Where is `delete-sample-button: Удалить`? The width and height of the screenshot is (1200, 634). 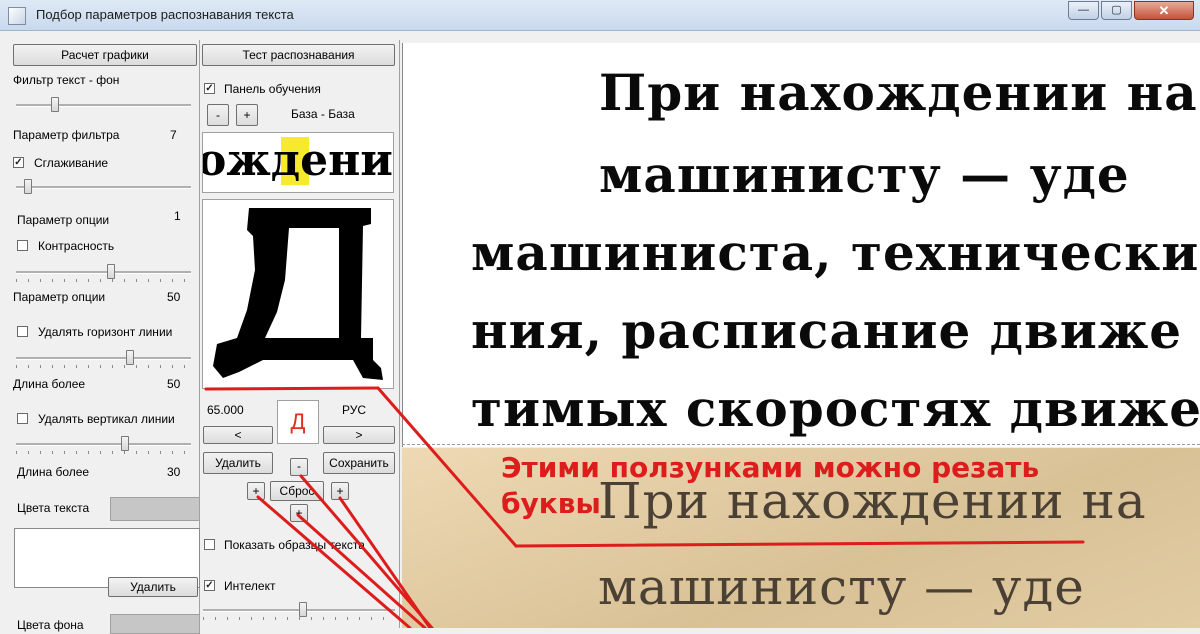 delete-sample-button: Удалить is located at coordinates (238, 463).